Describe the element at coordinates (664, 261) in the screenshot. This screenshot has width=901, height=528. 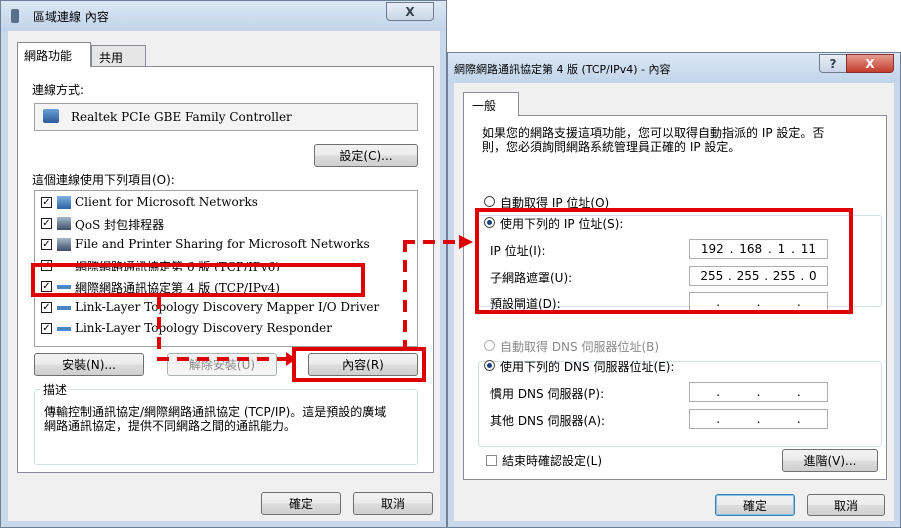
I see `highlight-ip-settings` at that location.